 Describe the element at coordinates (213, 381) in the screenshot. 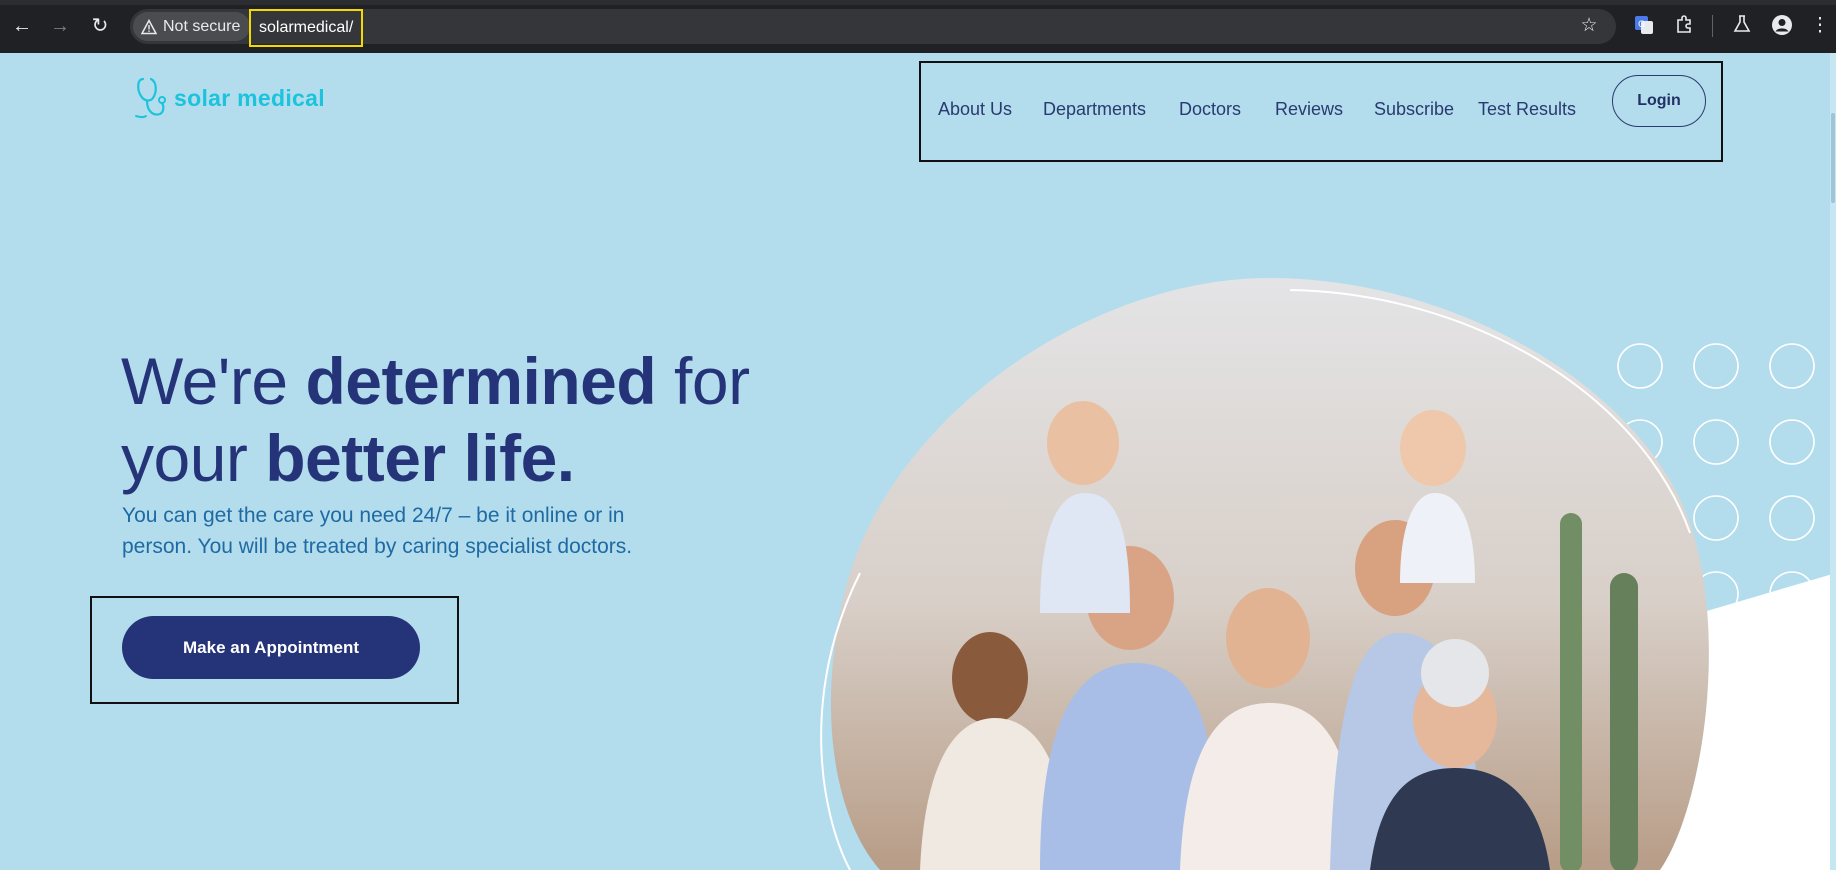

I see `hero-title-part-1: We're` at that location.